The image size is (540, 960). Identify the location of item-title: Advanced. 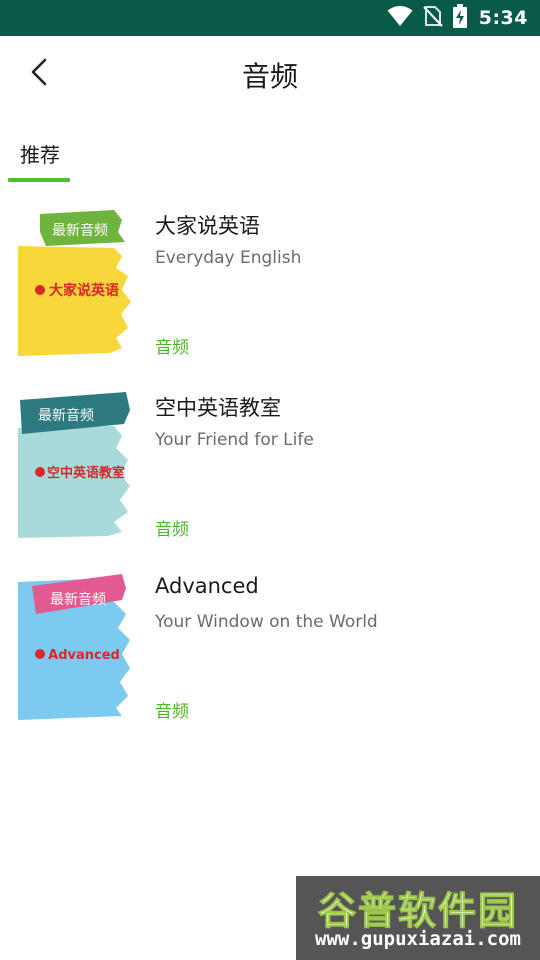
(207, 586).